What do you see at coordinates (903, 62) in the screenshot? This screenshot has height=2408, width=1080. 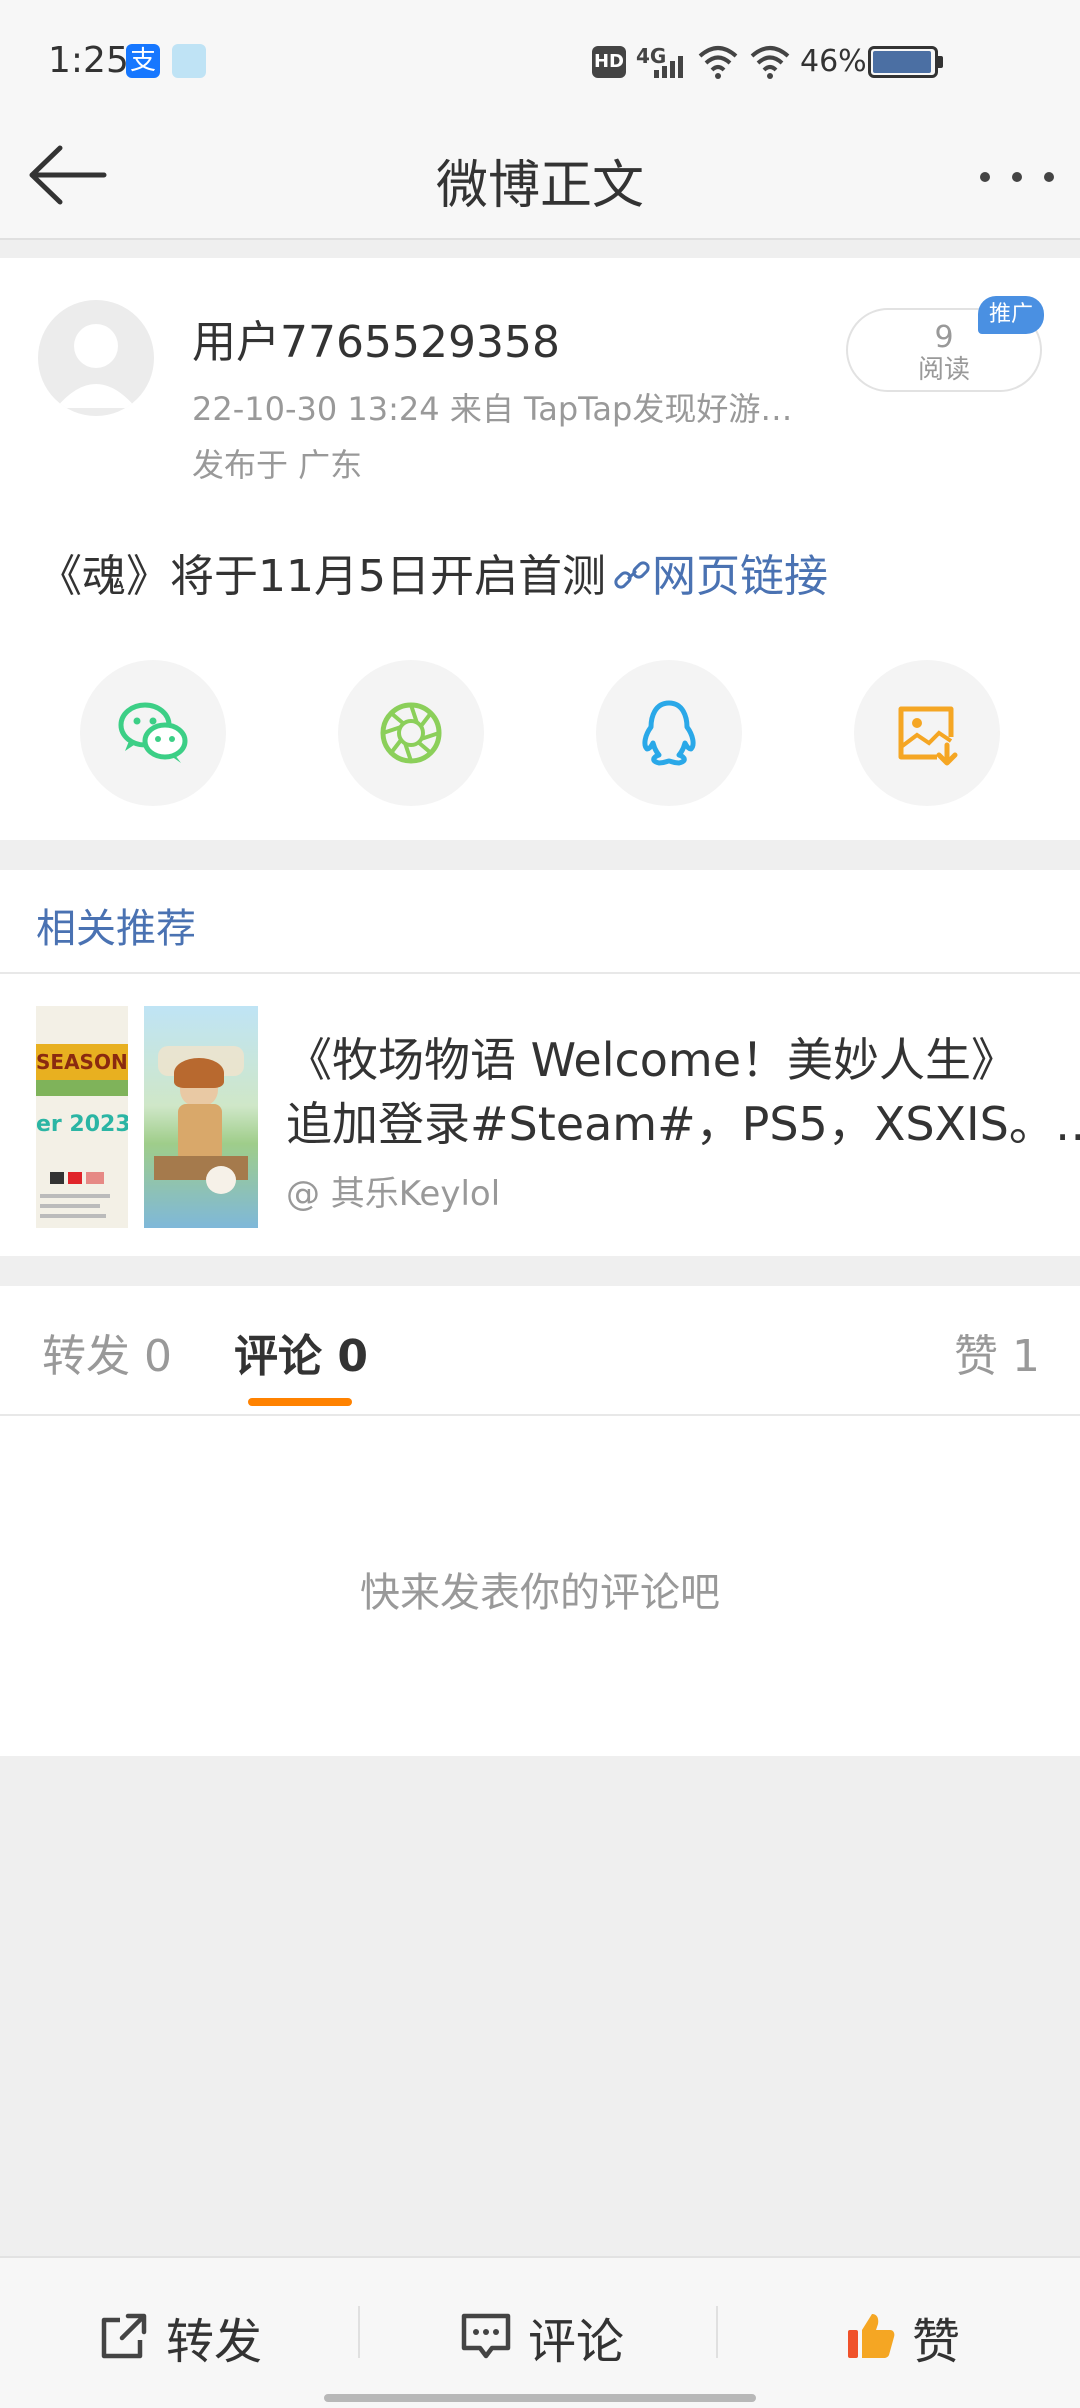 I see `battery-icon` at bounding box center [903, 62].